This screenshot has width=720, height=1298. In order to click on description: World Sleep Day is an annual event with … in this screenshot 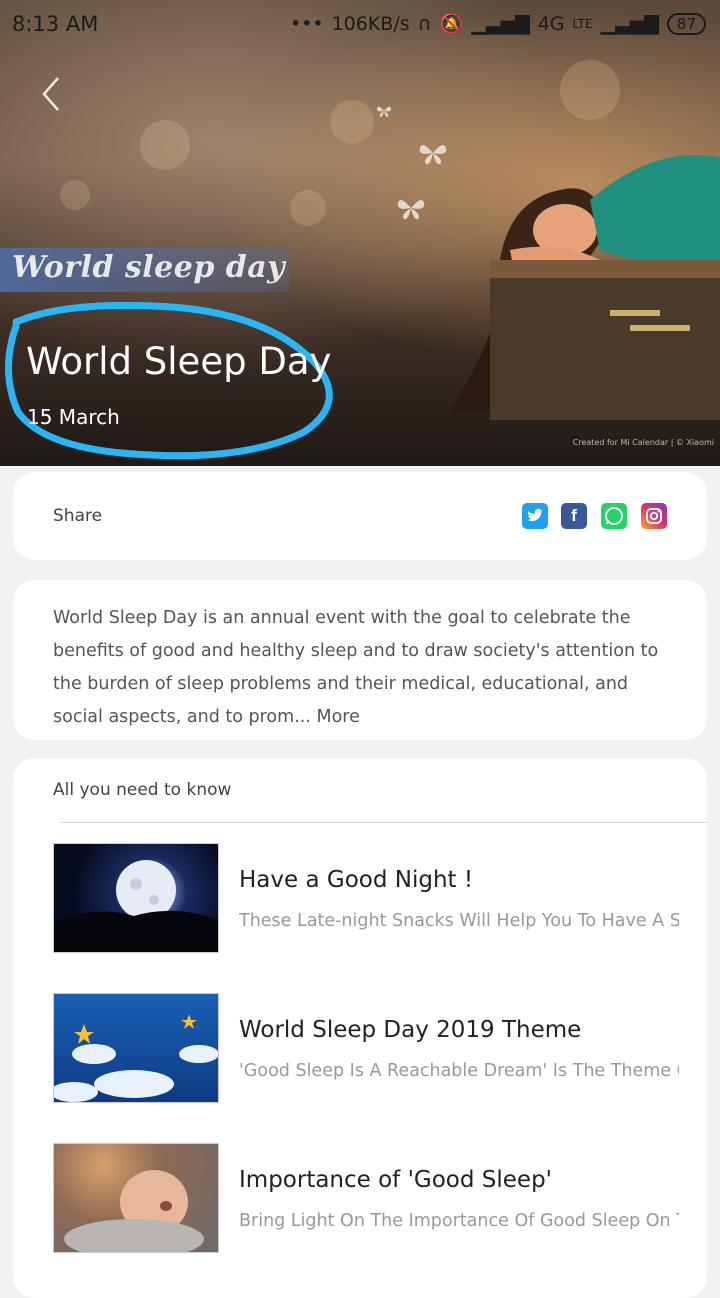, I will do `click(361, 668)`.